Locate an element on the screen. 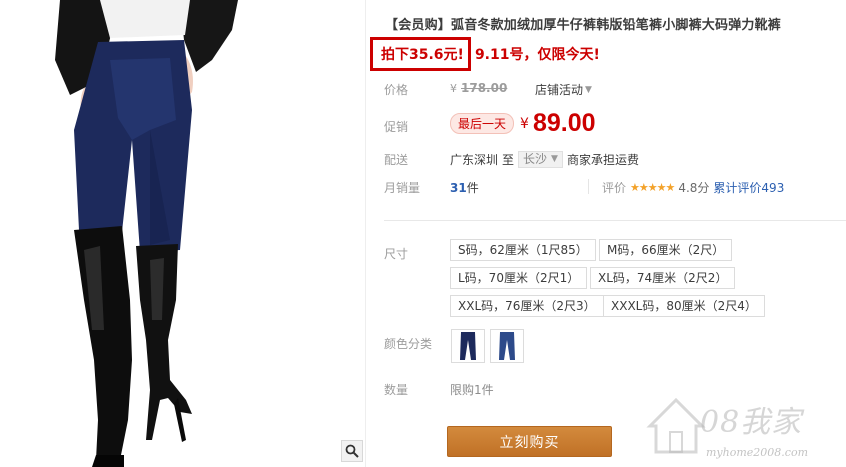  size-option-xl: XL码，74厘米（2尺2） is located at coordinates (663, 278).